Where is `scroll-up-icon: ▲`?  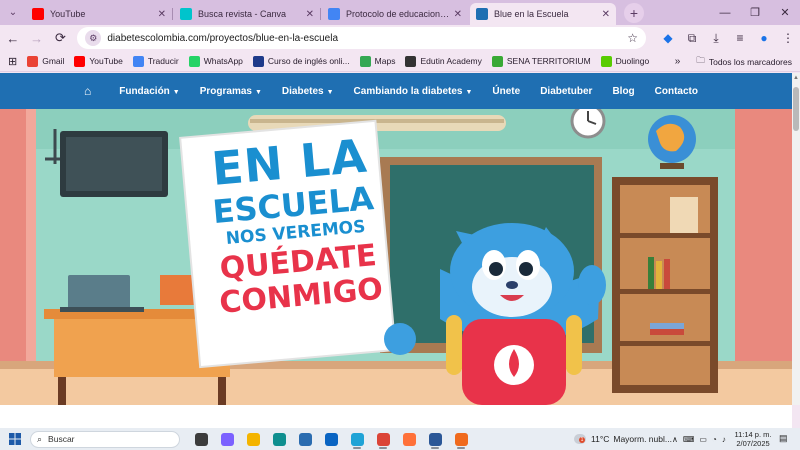
scroll-up-icon: ▲ is located at coordinates (796, 78).